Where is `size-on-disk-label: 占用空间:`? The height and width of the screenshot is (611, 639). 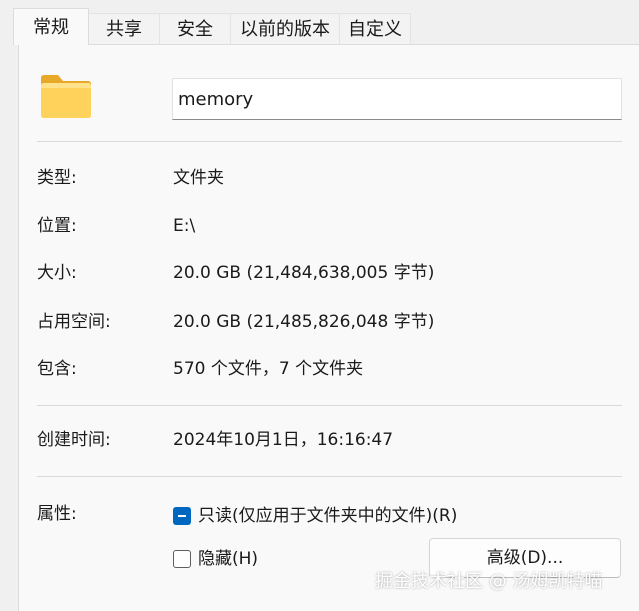
size-on-disk-label: 占用空间: is located at coordinates (74, 322).